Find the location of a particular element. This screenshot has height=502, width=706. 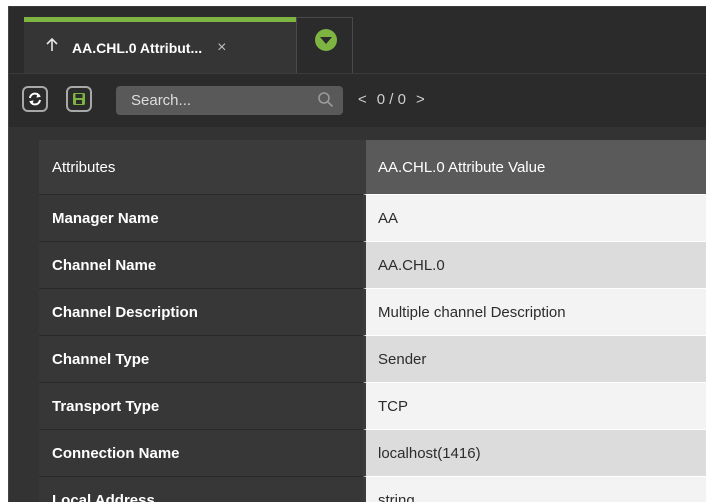

attribute-name: Manager Name is located at coordinates (201, 218).